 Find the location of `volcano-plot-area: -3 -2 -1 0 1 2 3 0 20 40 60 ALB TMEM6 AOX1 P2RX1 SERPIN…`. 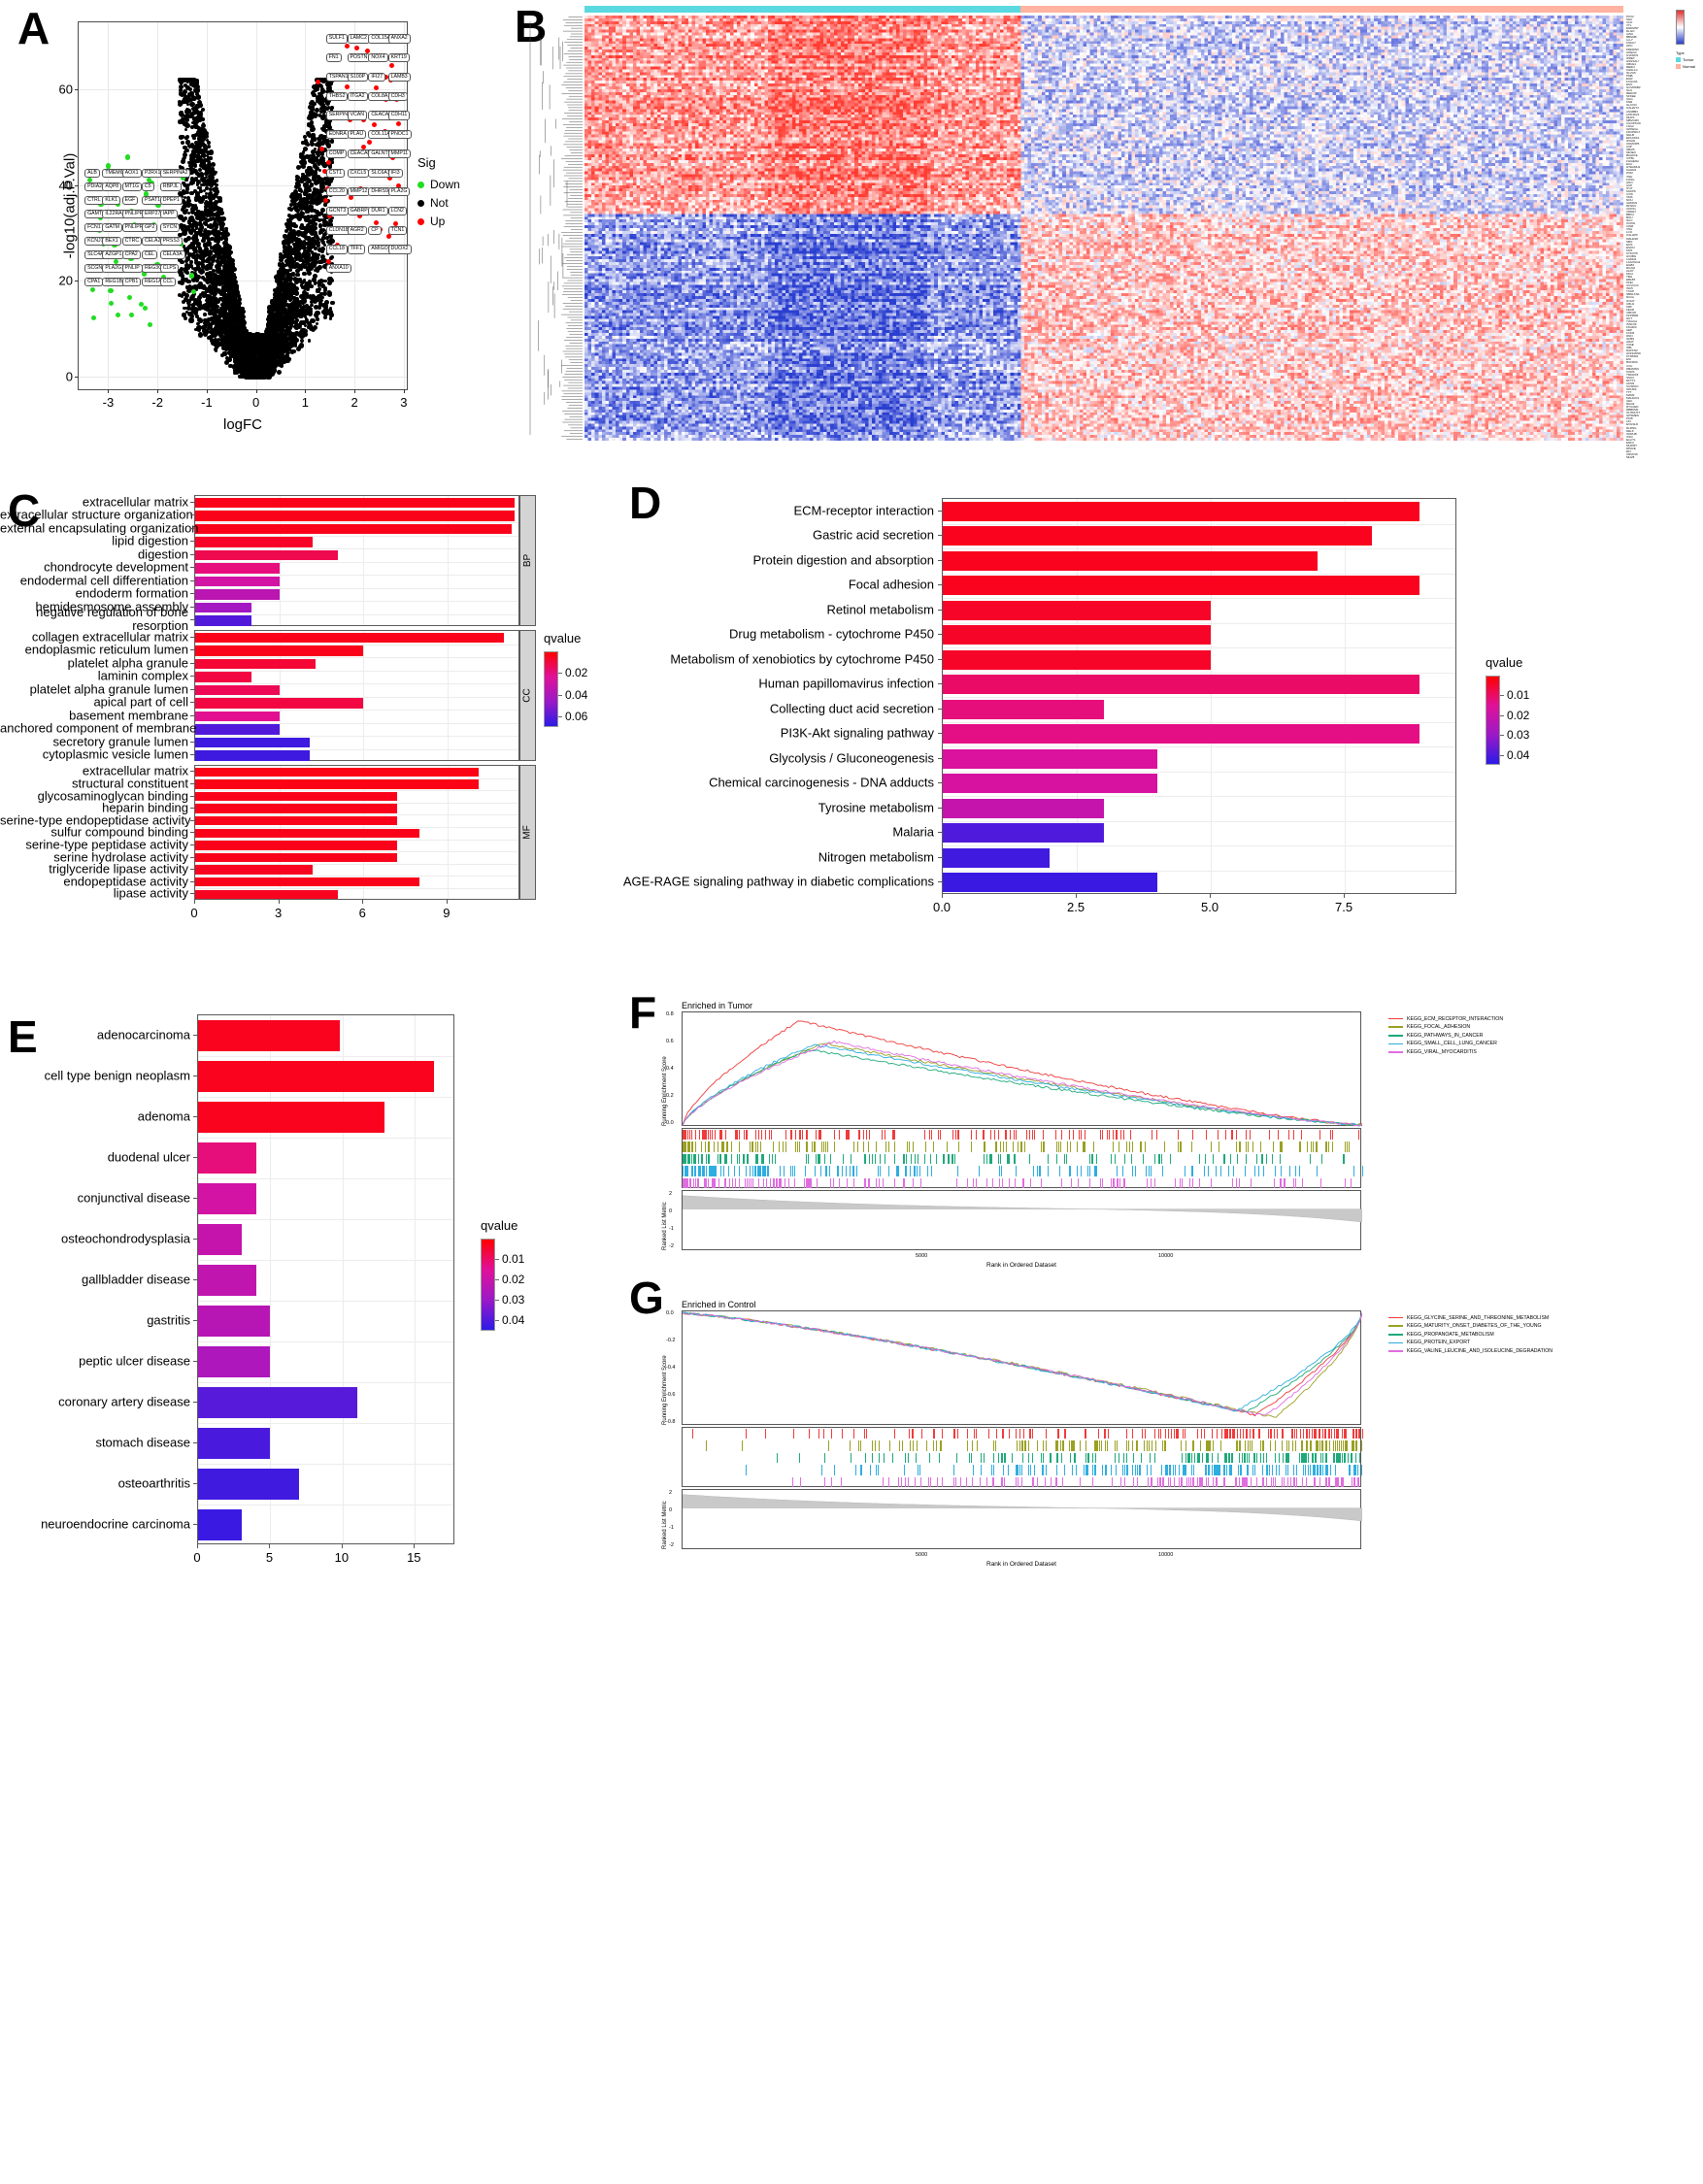

volcano-plot-area: -3 -2 -1 0 1 2 3 0 20 40 60 ALB TMEM6 AOX1 P2RX1 SERPIN… is located at coordinates (235, 227).